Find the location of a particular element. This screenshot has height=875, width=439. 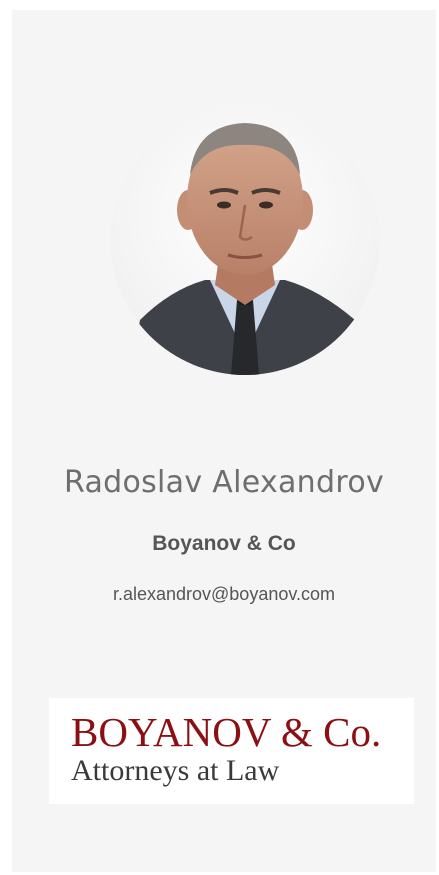

logo-line-2: Attorneys at Law is located at coordinates (175, 770).